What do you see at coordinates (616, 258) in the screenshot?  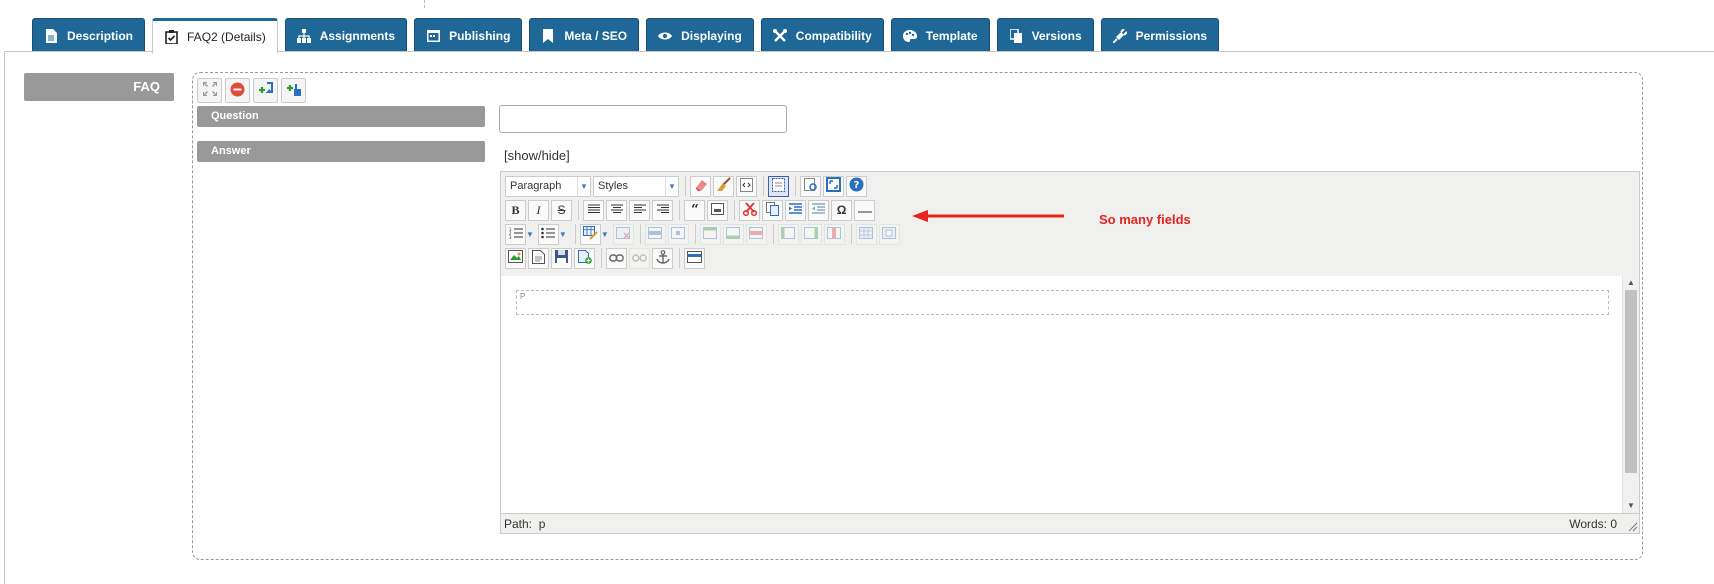 I see `insert-link-button` at bounding box center [616, 258].